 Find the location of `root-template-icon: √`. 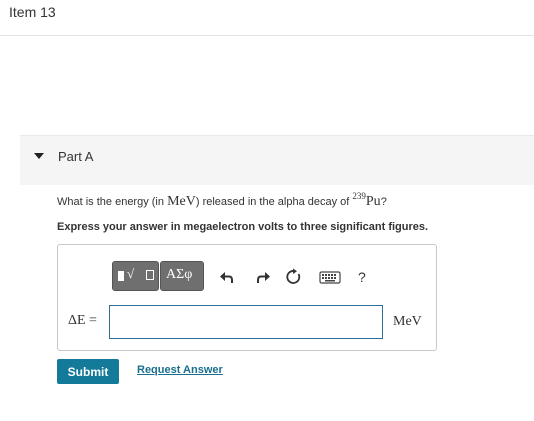

root-template-icon: √ is located at coordinates (131, 273).